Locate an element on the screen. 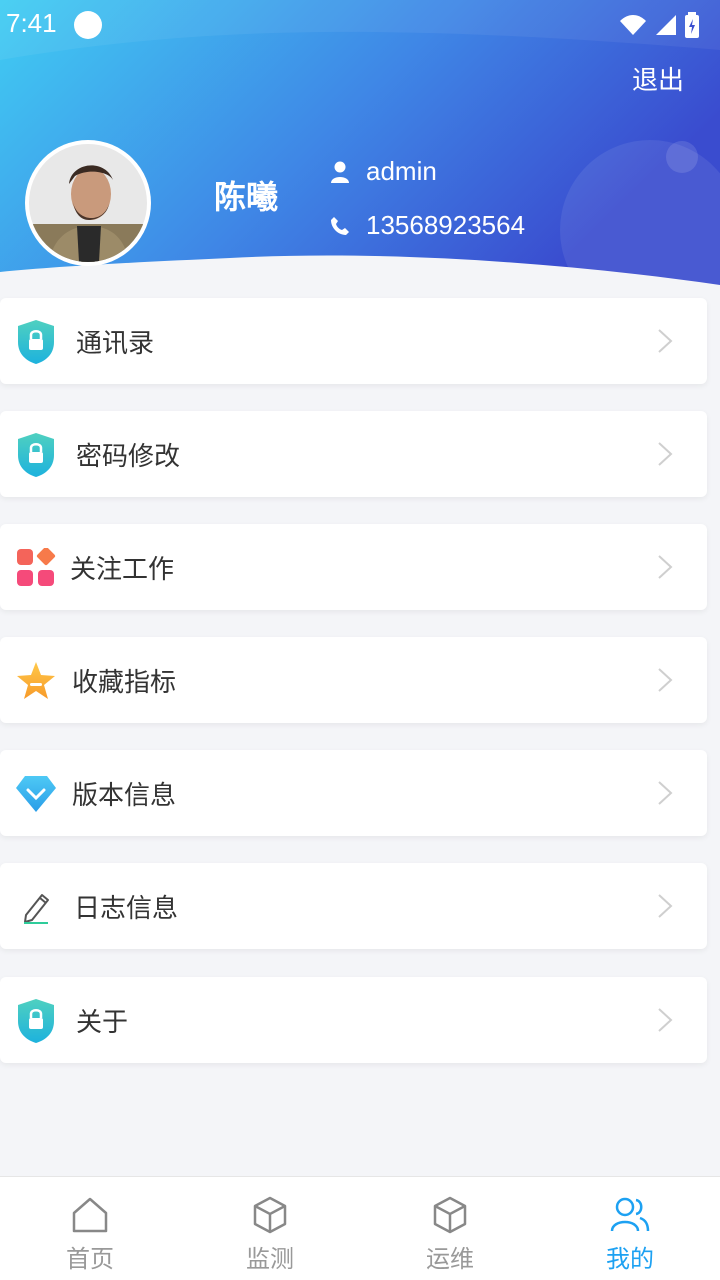  nav-tab-label: 首页 is located at coordinates (90, 1259).